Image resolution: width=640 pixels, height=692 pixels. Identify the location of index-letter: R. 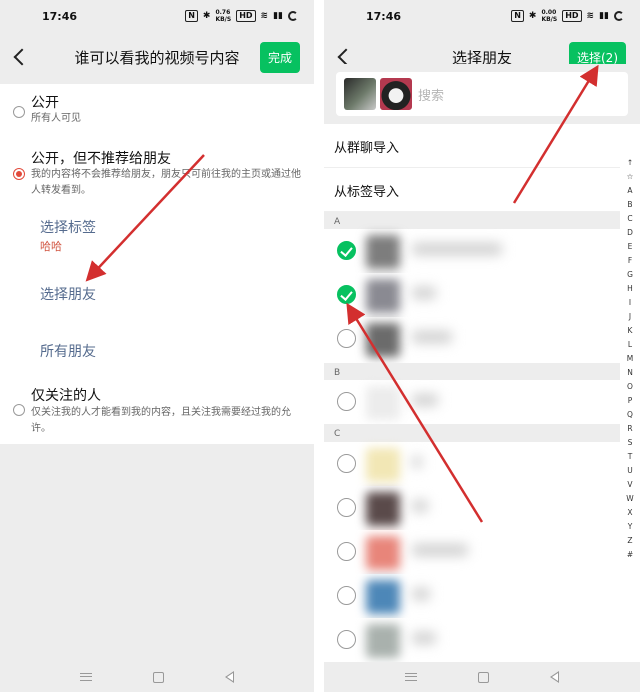
(629, 429).